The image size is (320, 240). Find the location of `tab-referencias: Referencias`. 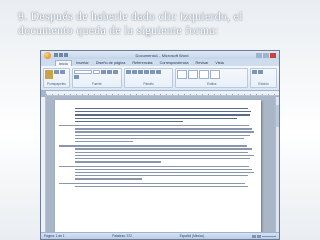

tab-referencias: Referencias is located at coordinates (142, 63).